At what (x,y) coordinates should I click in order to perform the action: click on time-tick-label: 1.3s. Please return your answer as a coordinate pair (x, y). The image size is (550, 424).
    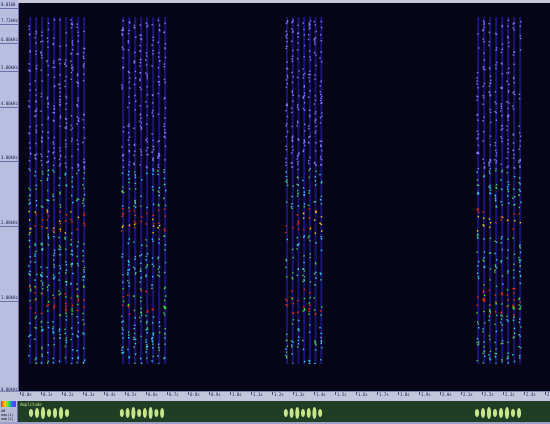
    Looking at the image, I should click on (300, 395).